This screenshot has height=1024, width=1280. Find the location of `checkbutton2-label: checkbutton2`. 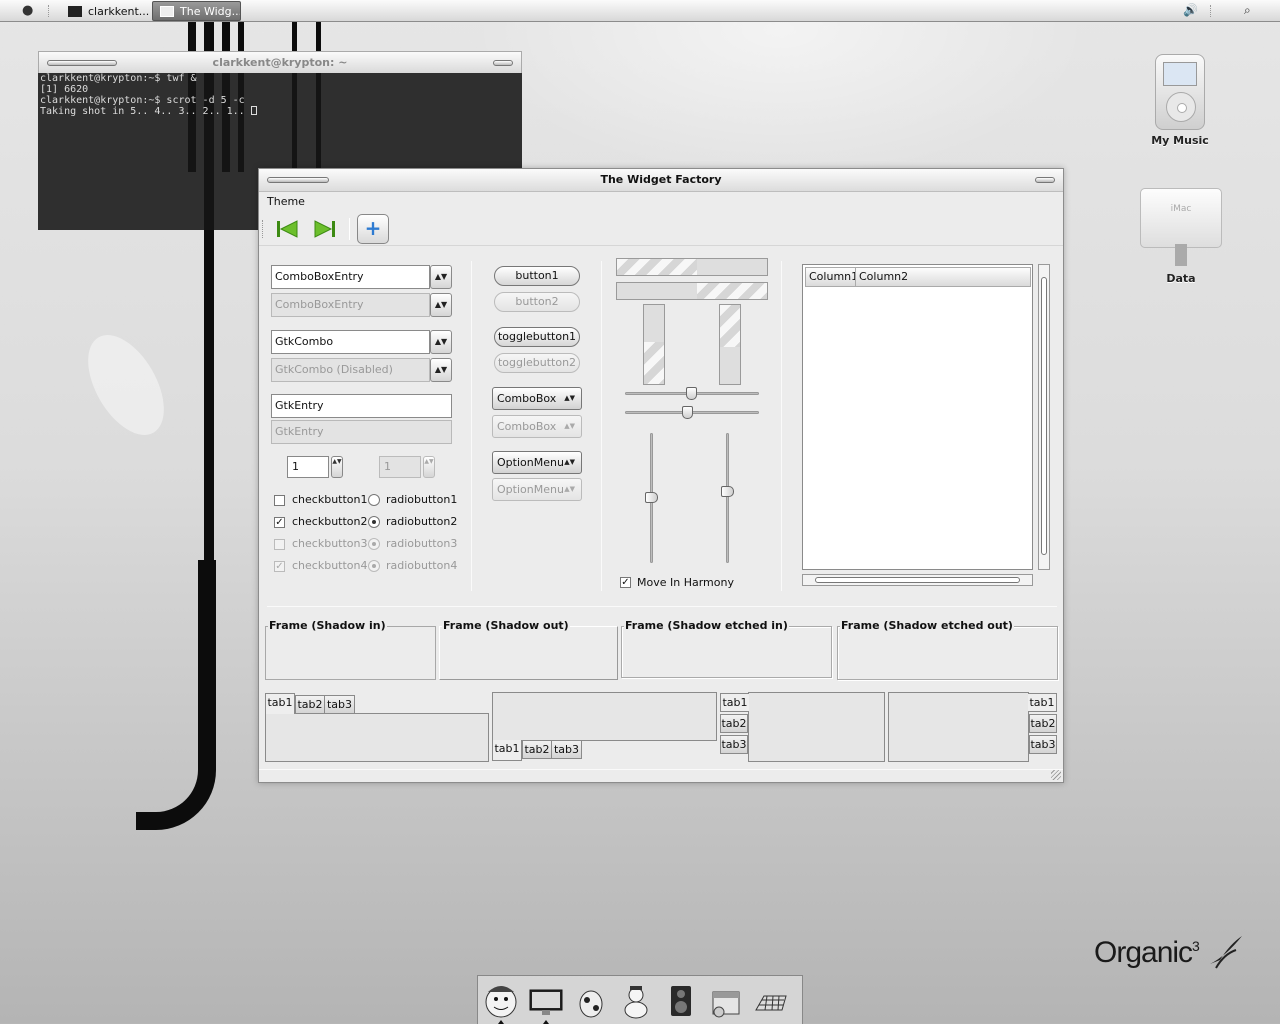

checkbutton2-label: checkbutton2 is located at coordinates (330, 521).